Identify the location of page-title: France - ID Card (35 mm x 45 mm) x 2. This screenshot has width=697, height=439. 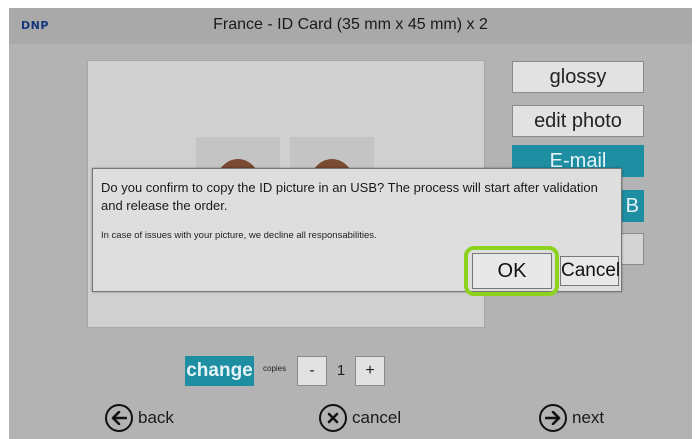
(350, 24).